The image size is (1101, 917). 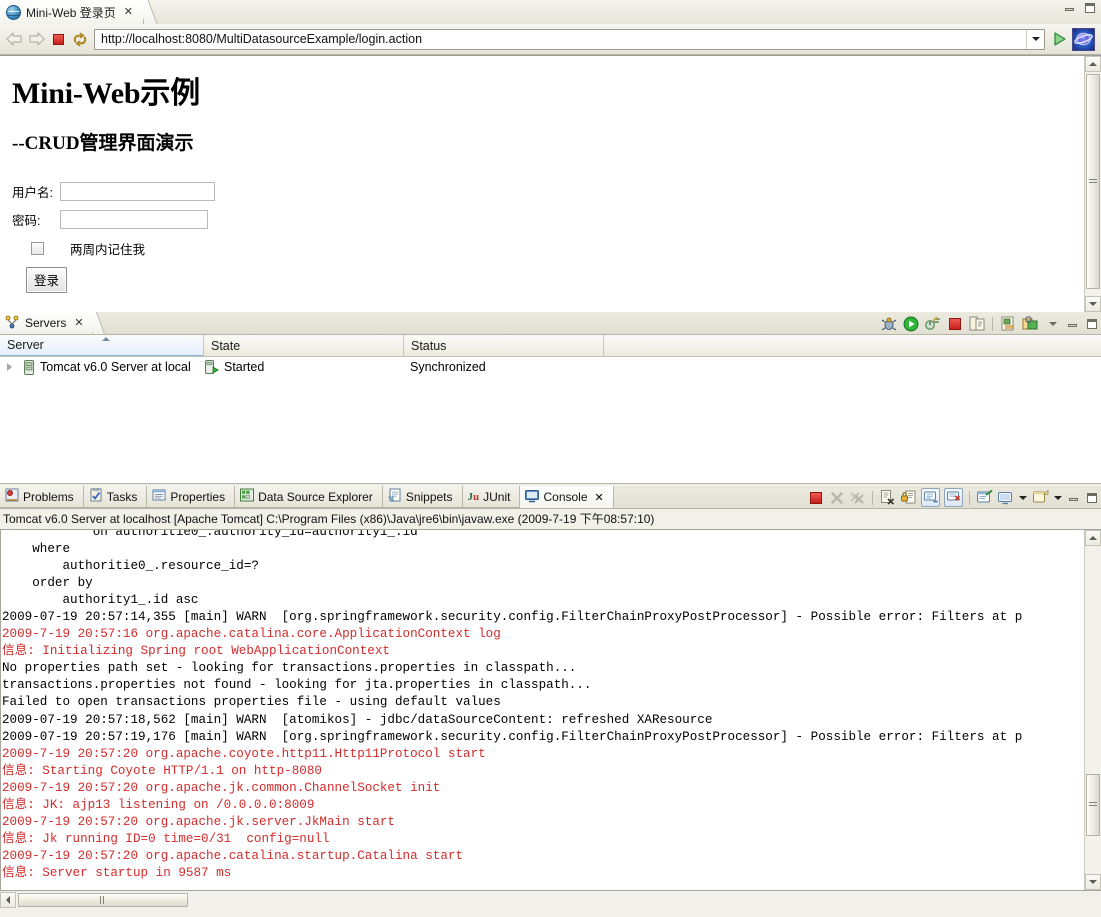 I want to click on tab-junit: Ju JUnit, so click(x=491, y=497).